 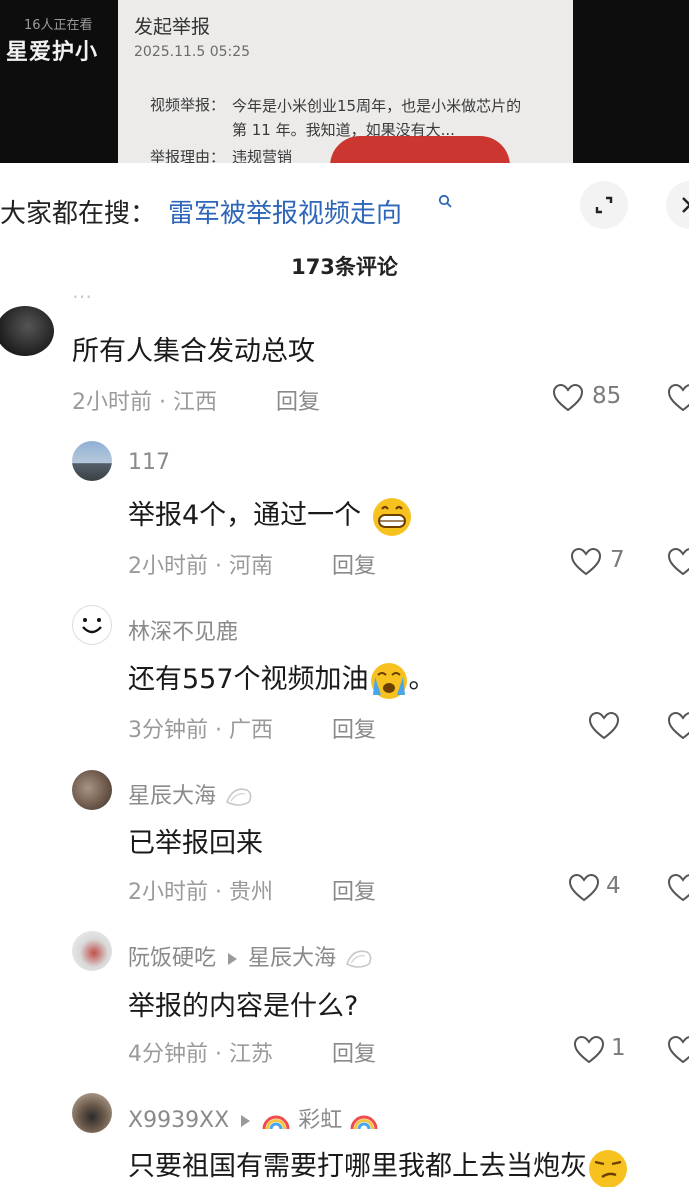 I want to click on doc-date: 2025.11.5 05:25, so click(x=192, y=52).